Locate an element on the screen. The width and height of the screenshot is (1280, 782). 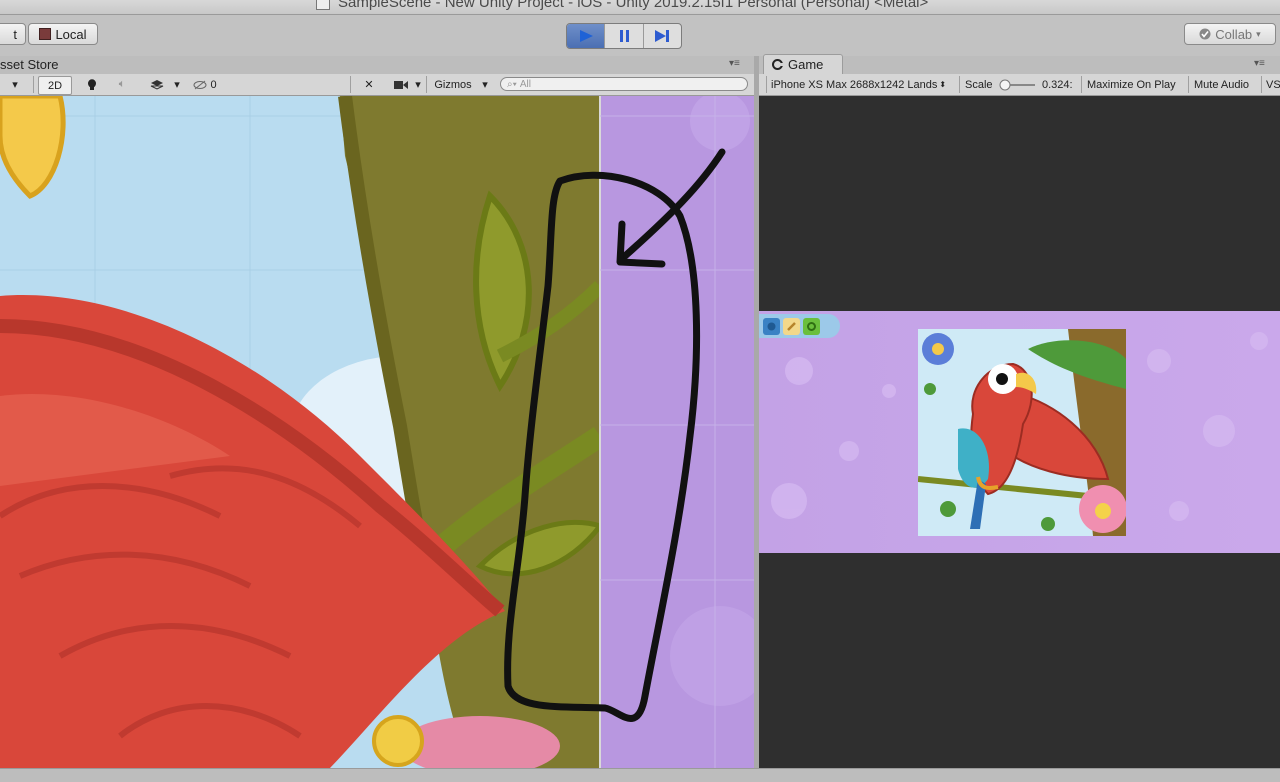
search-icon: ⌕▾ is located at coordinates (512, 84).